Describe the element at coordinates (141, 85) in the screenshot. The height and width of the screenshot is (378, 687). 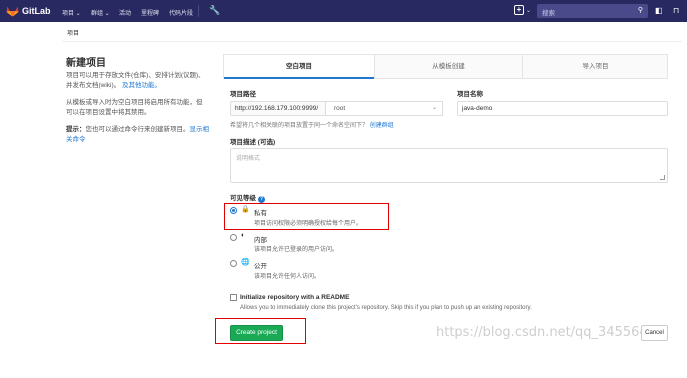
I see `intro-more-link: 及其他功能。` at that location.